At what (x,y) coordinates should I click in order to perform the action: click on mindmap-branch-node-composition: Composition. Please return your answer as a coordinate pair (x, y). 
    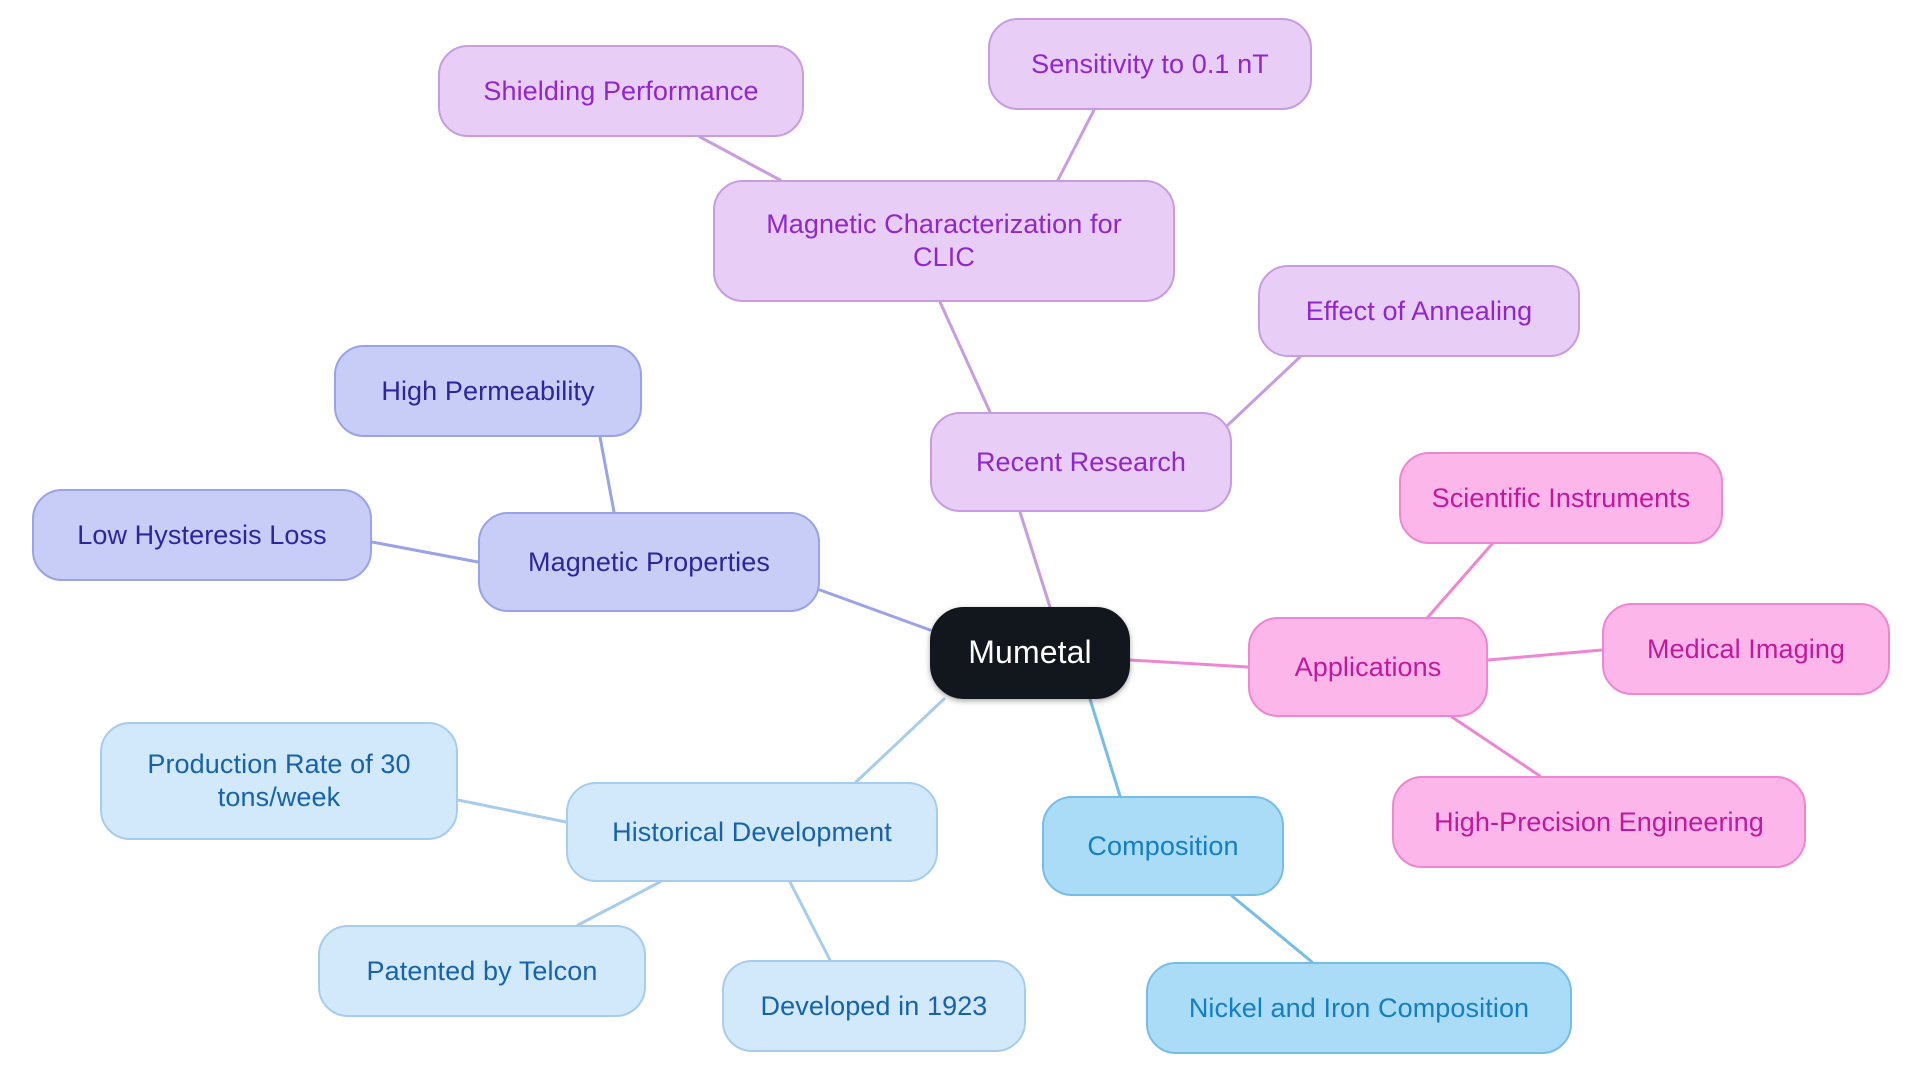
    Looking at the image, I should click on (1163, 846).